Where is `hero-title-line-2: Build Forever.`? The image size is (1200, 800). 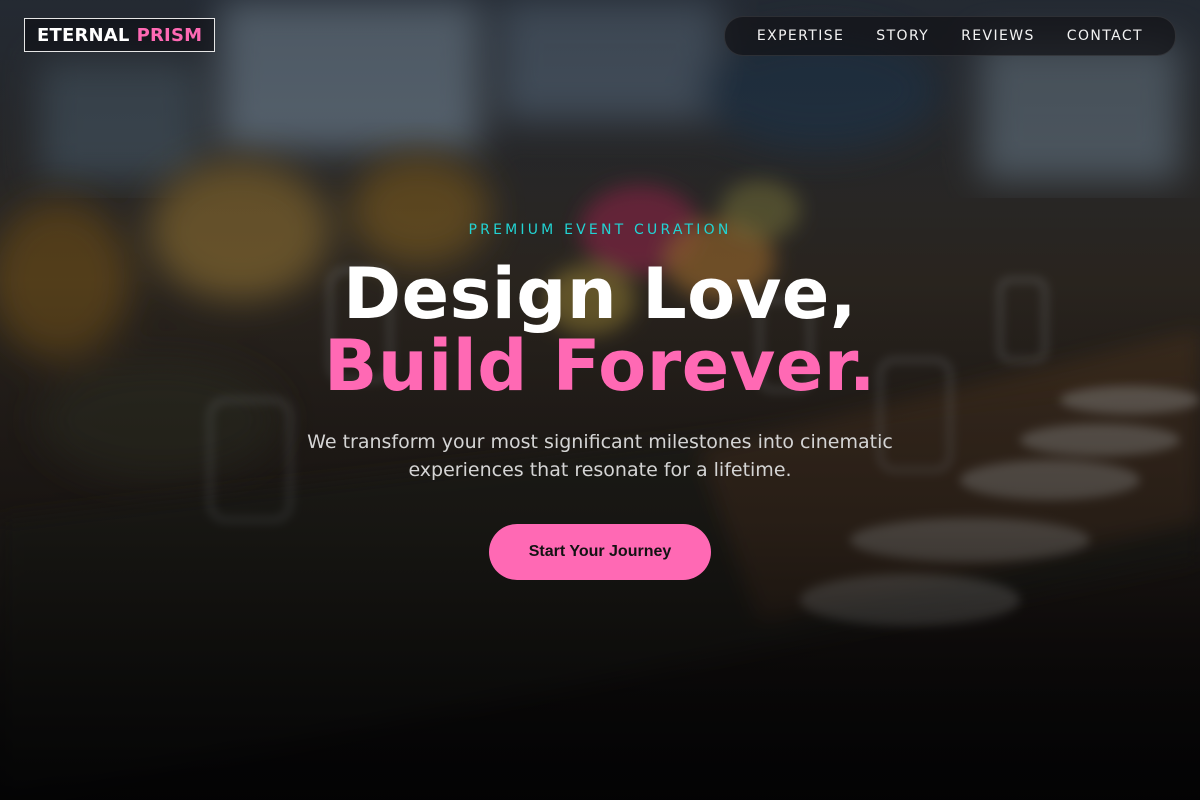
hero-title-line-2: Build Forever. is located at coordinates (600, 366).